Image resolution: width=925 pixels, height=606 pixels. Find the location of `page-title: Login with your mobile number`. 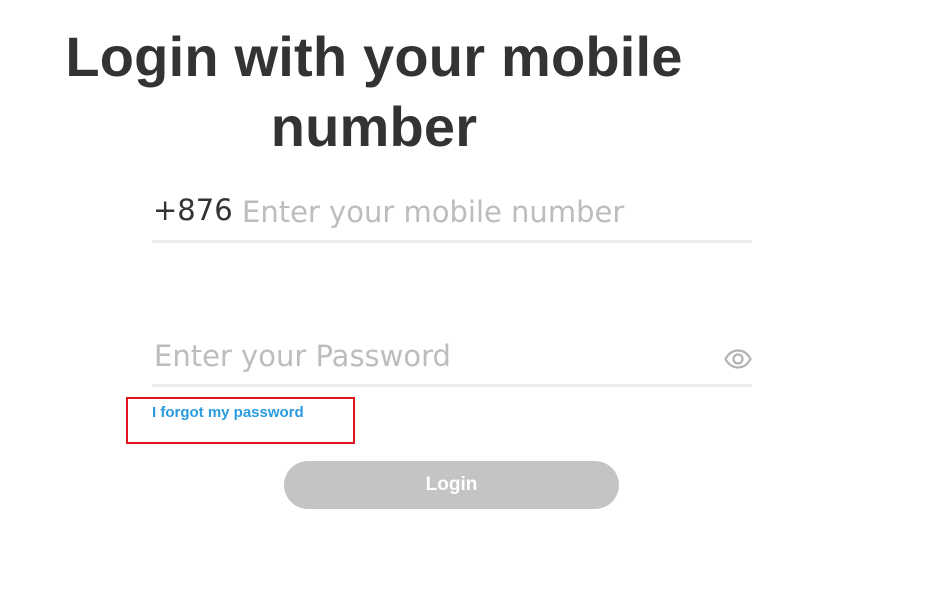

page-title: Login with your mobile number is located at coordinates (374, 91).